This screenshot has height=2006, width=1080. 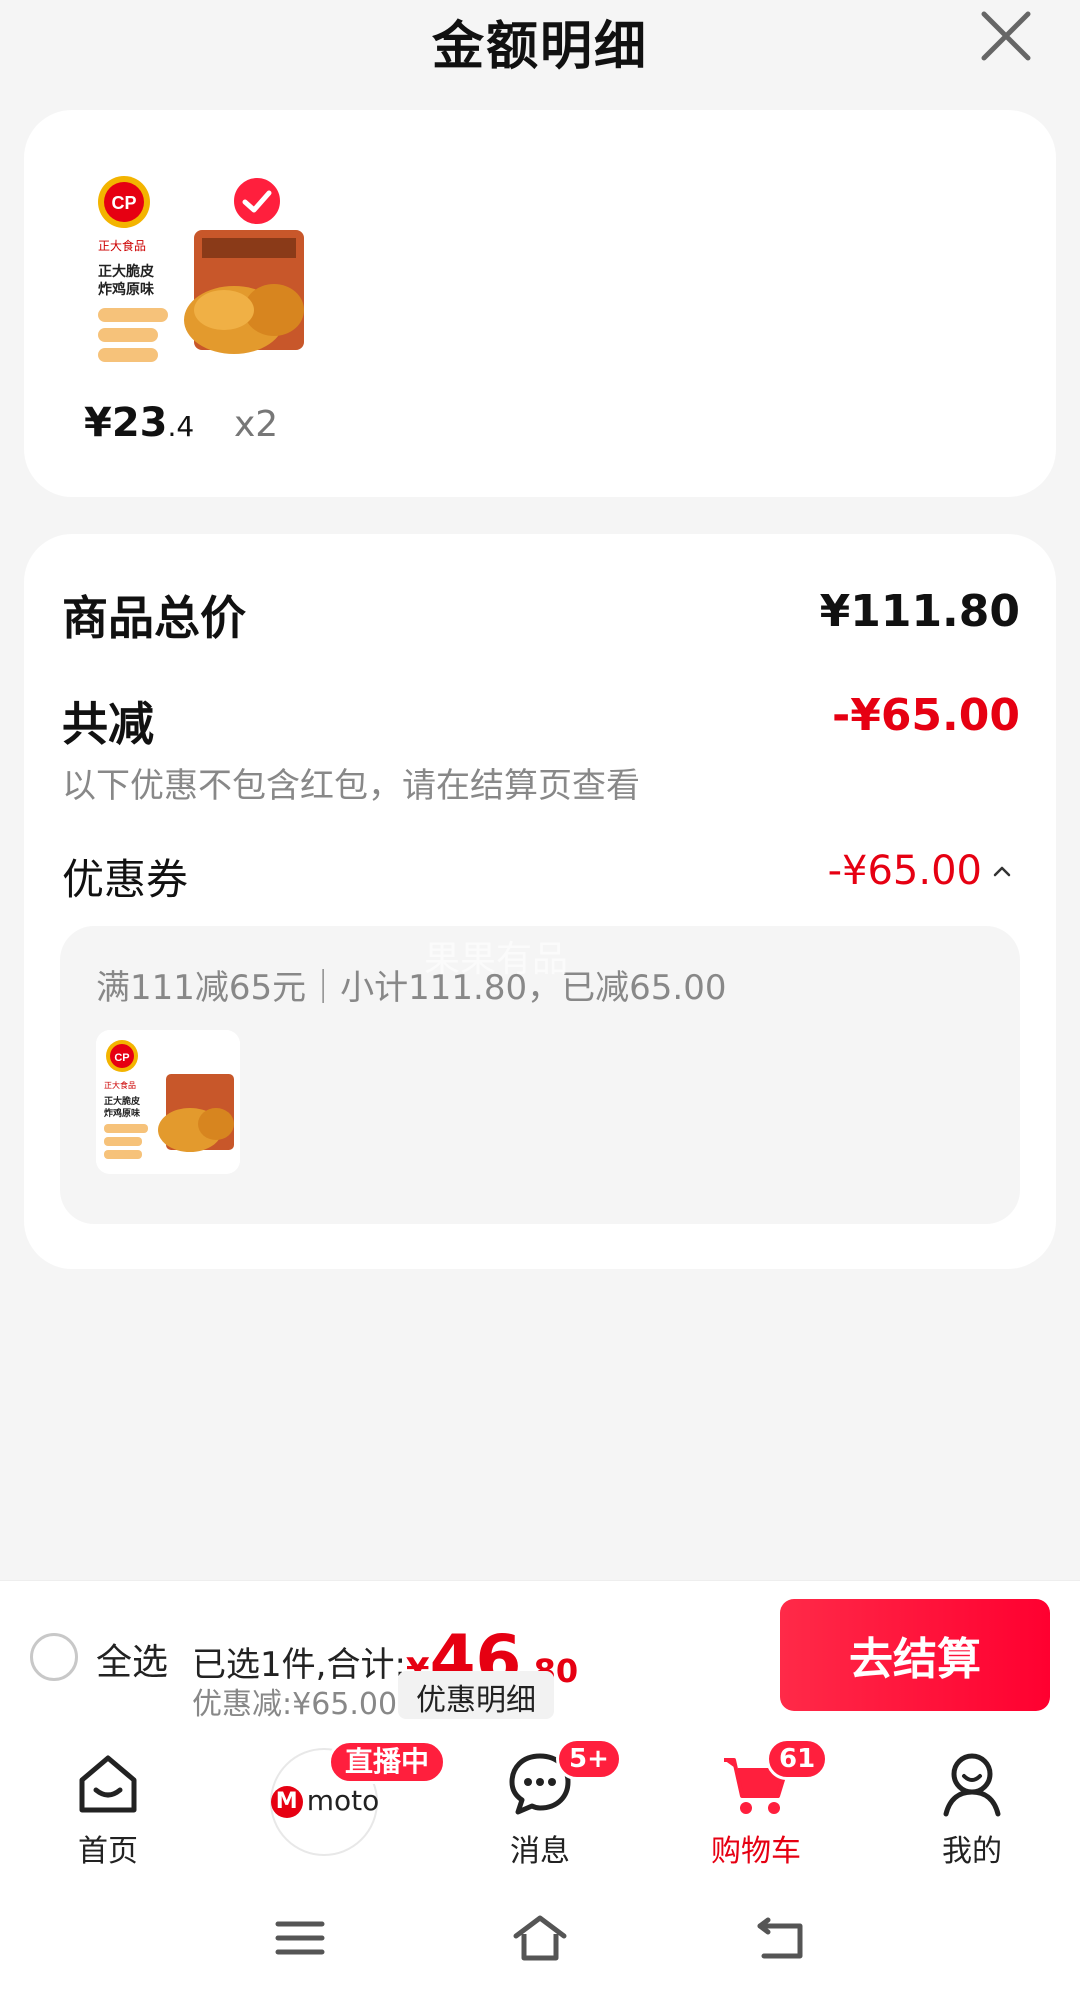 What do you see at coordinates (972, 1851) in the screenshot?
I see `tab-label: 我的` at bounding box center [972, 1851].